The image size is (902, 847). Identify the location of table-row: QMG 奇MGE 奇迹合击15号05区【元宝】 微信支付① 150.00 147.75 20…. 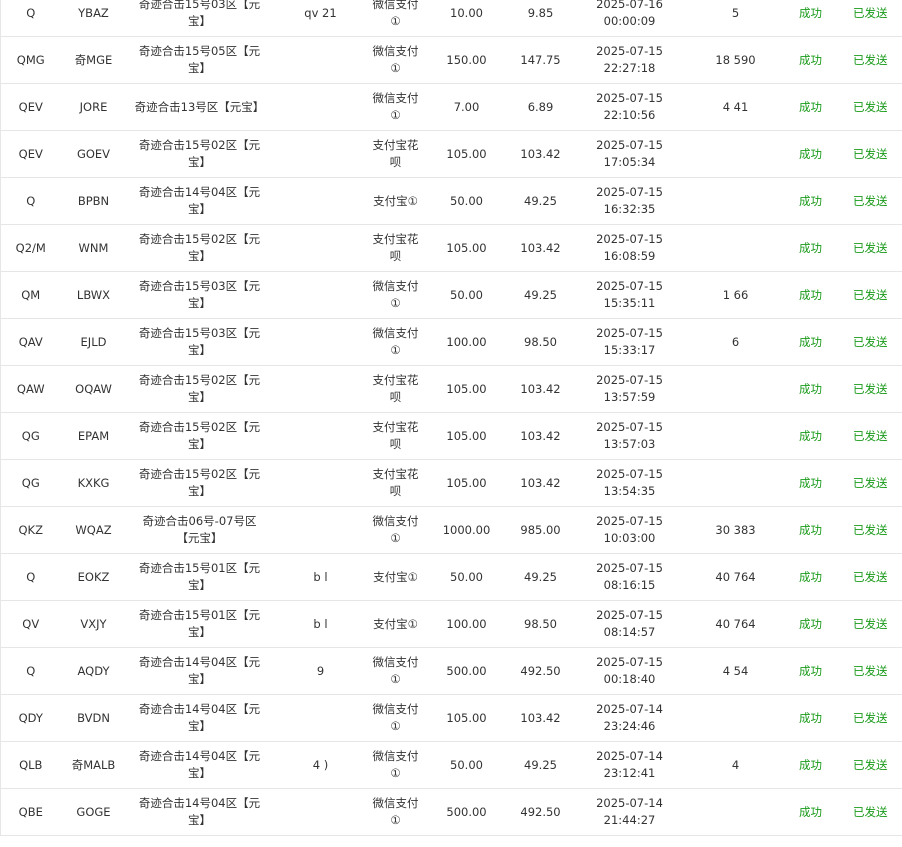
(451, 60).